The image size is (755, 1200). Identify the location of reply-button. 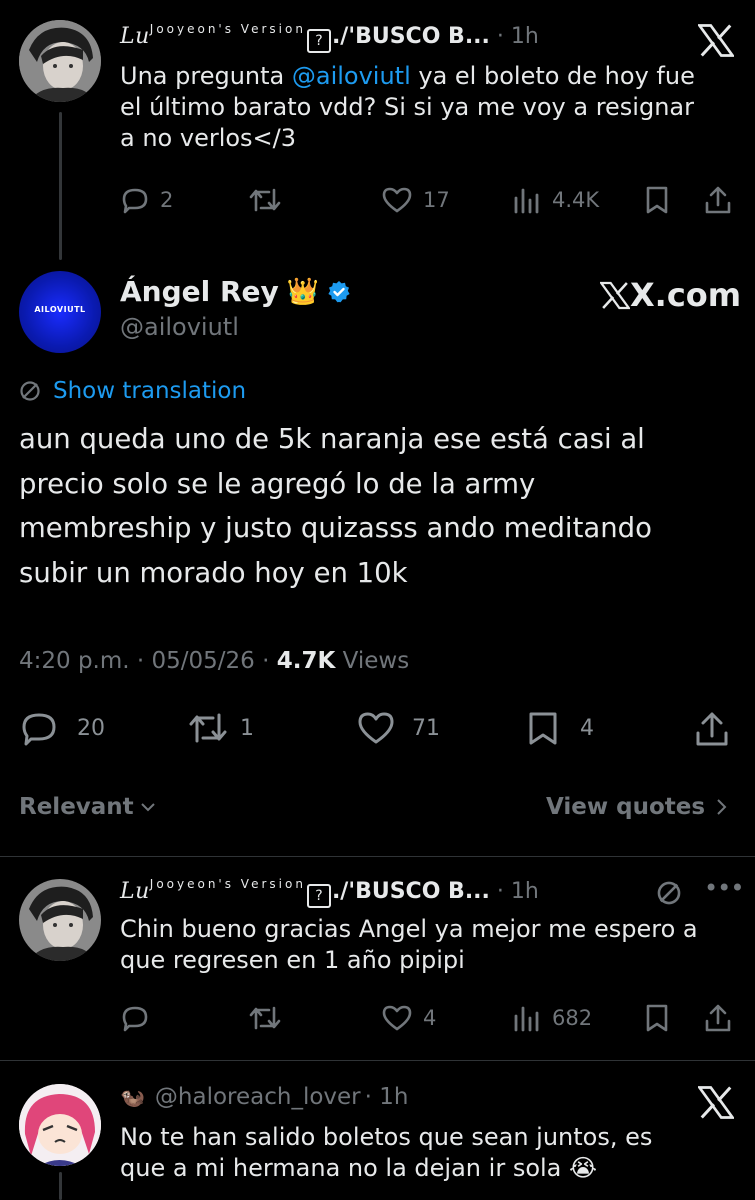
(140, 1018).